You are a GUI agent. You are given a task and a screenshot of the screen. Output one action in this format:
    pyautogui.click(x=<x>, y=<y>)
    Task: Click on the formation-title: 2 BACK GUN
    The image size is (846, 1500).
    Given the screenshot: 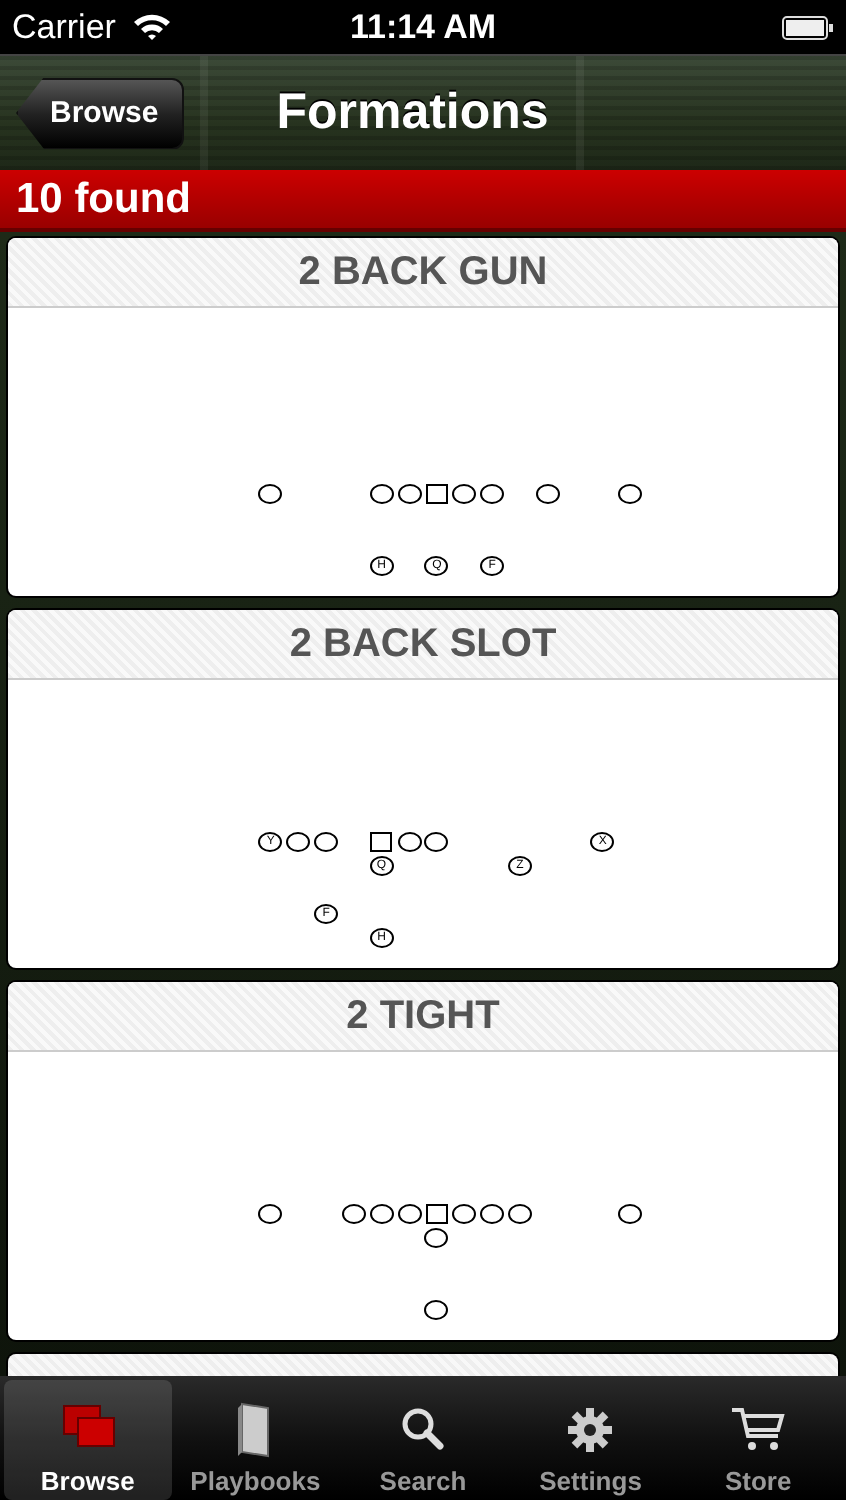 What is the action you would take?
    pyautogui.click(x=423, y=272)
    